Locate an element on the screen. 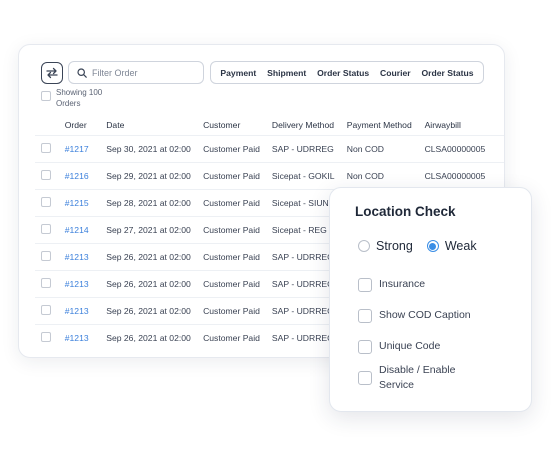  cell-delivery-method: Sicepat - GOKIL is located at coordinates (309, 175).